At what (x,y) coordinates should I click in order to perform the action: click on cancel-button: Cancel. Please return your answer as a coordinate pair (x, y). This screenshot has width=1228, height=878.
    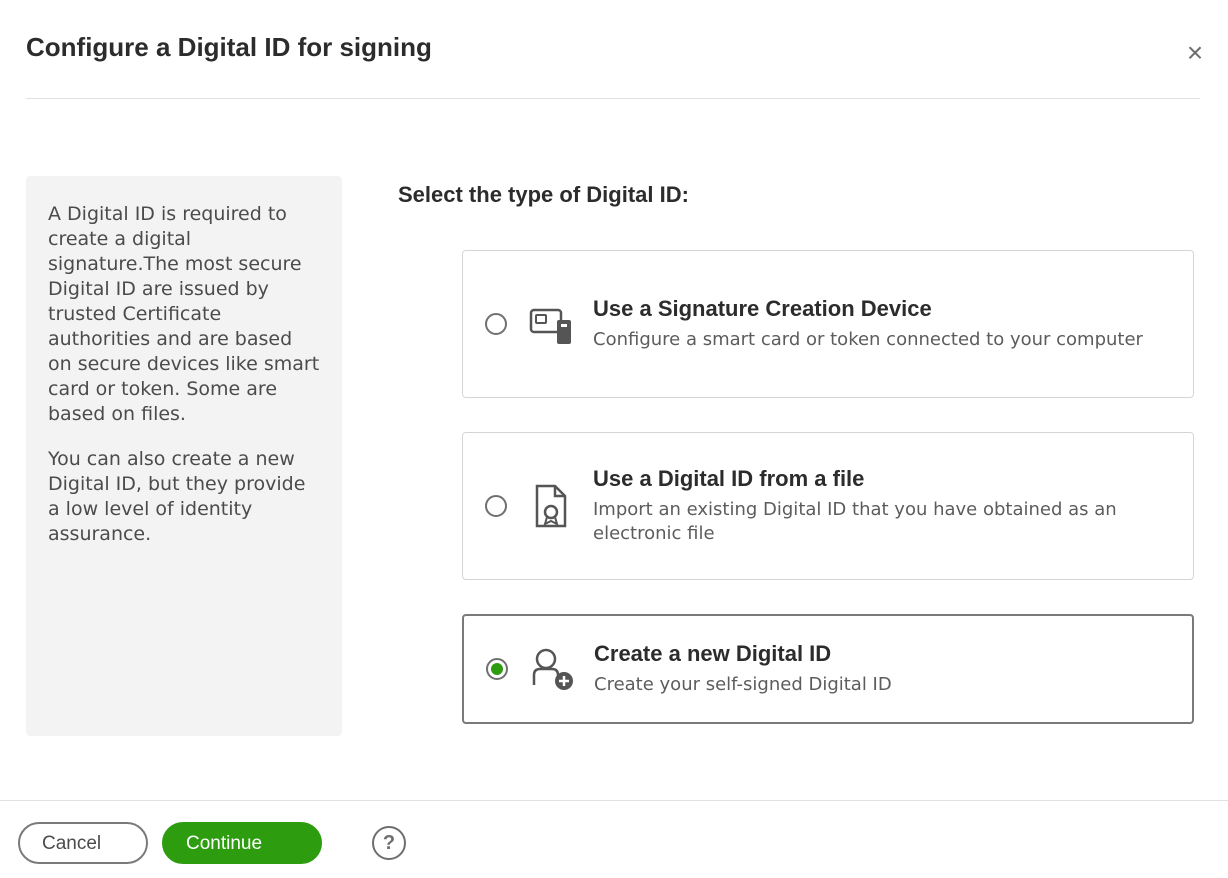
    Looking at the image, I should click on (83, 843).